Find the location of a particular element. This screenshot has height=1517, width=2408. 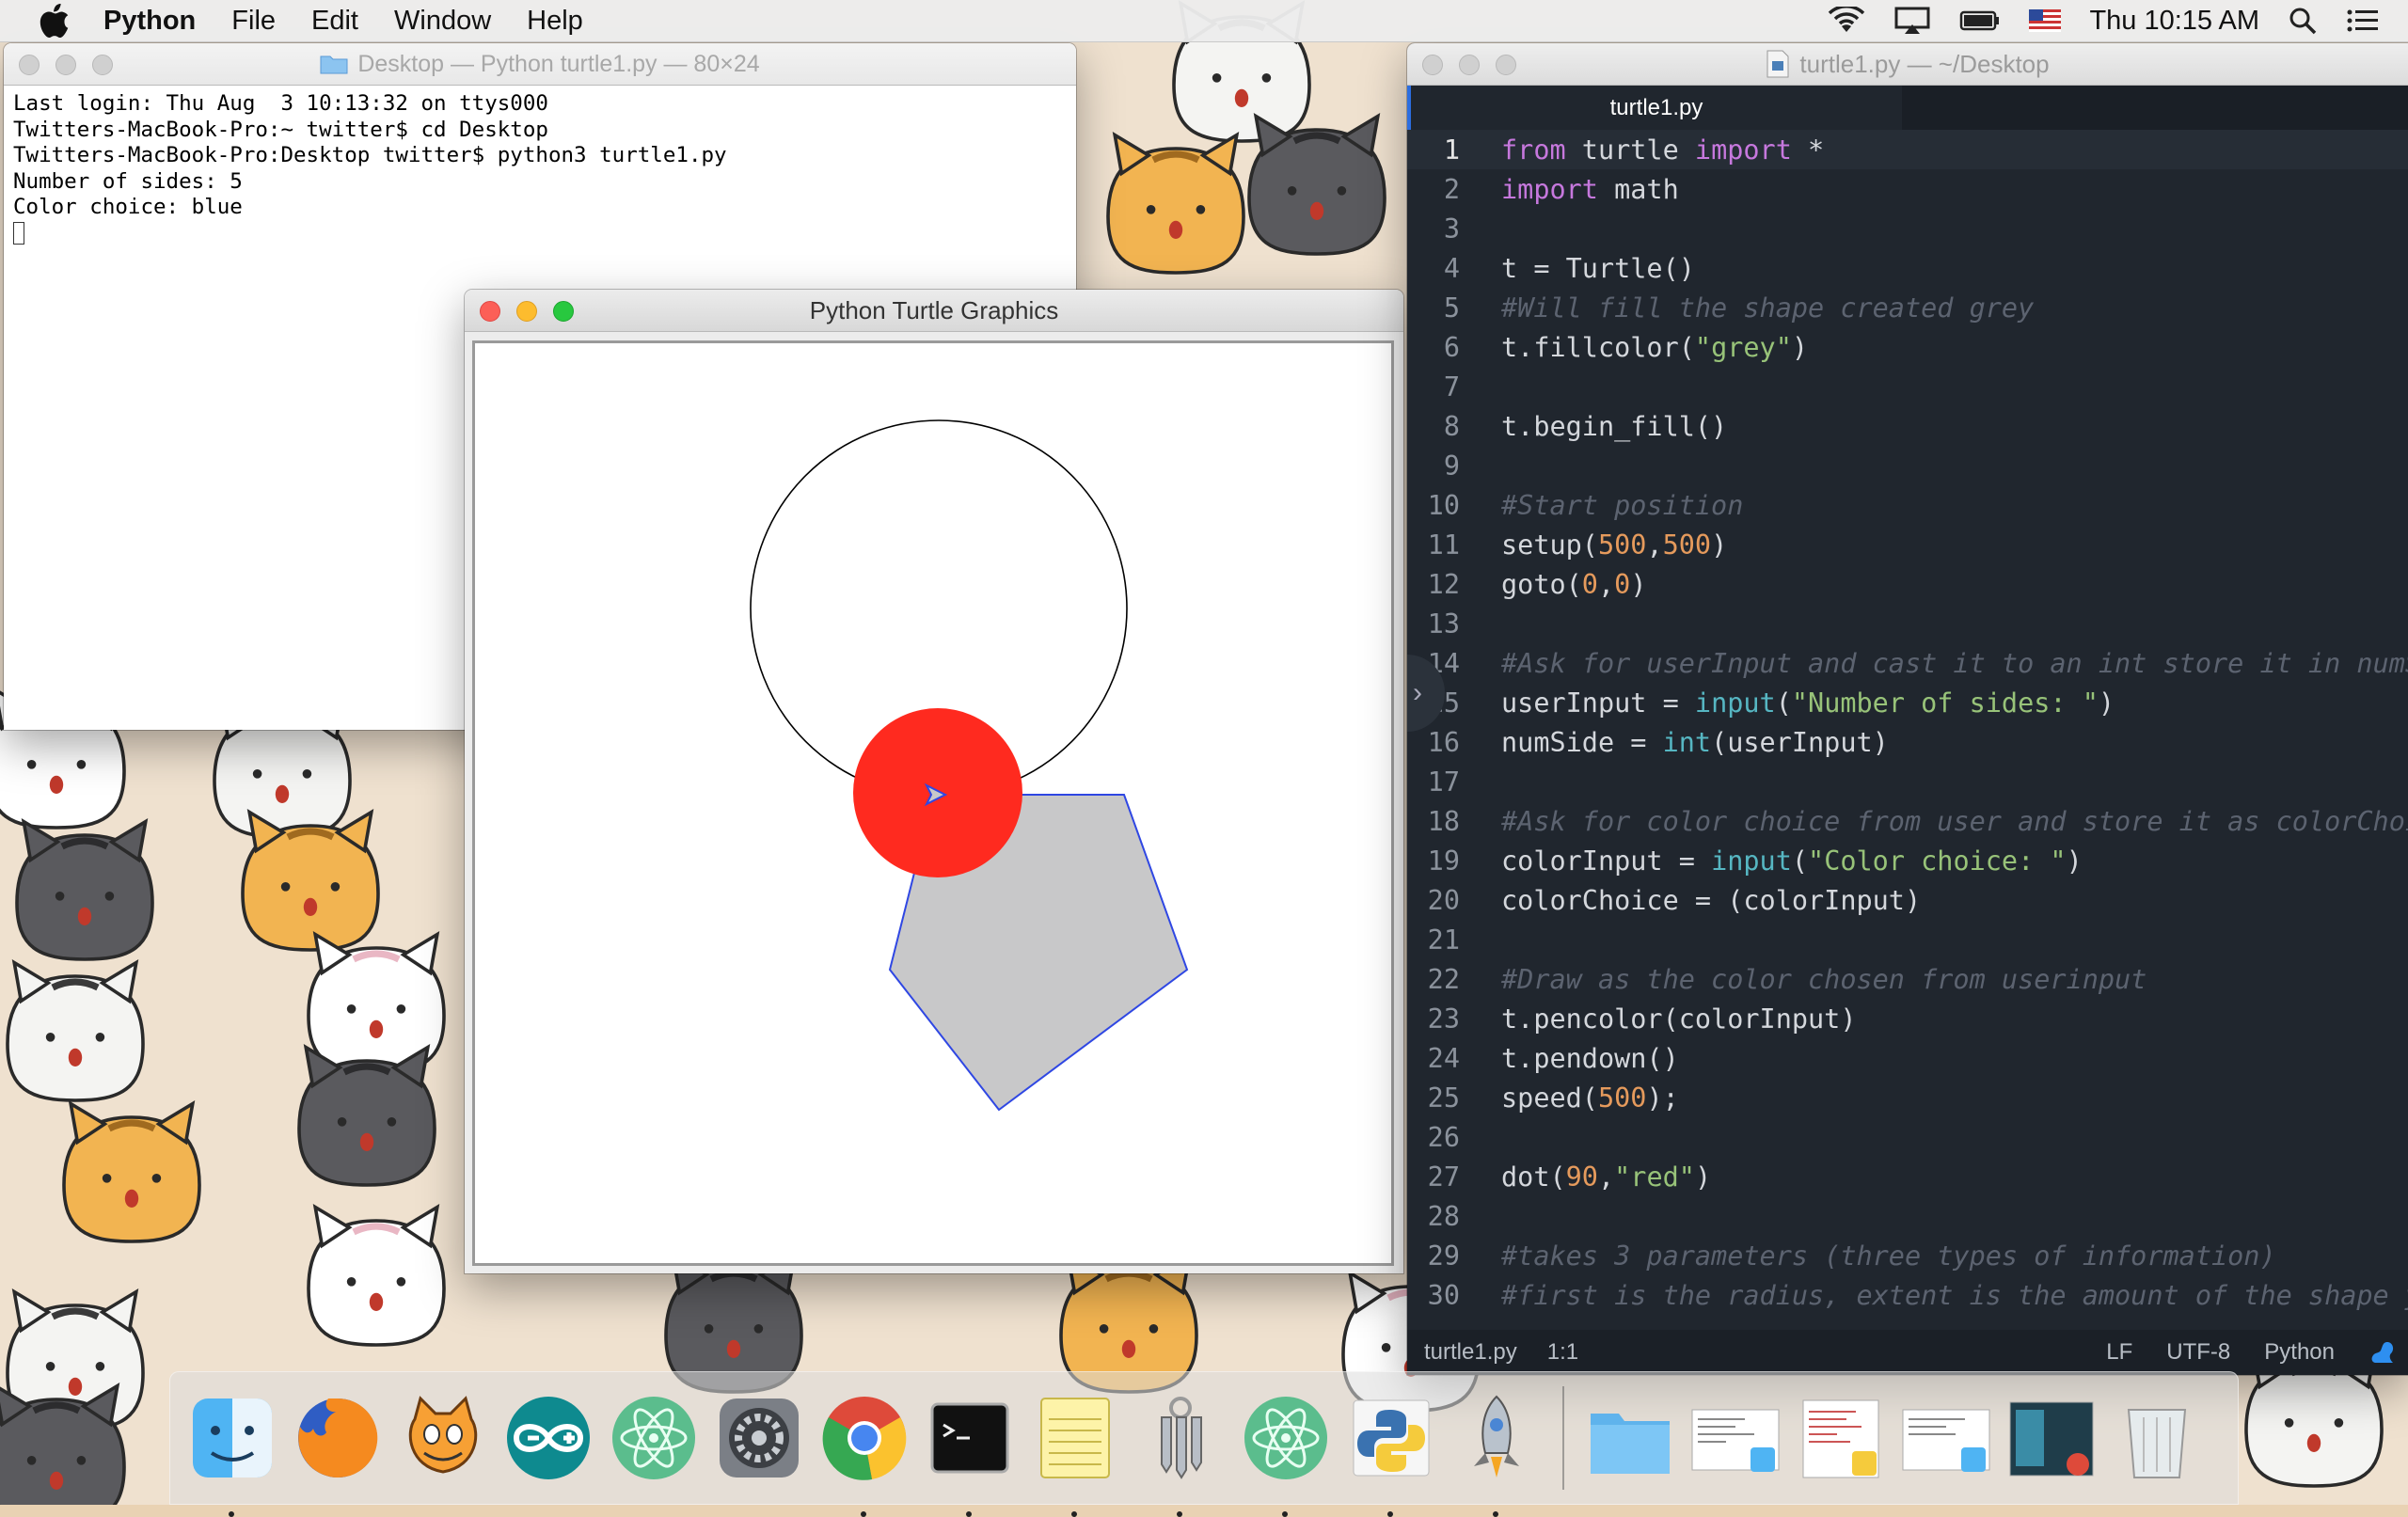

status-syntax: Python is located at coordinates (2300, 1352).